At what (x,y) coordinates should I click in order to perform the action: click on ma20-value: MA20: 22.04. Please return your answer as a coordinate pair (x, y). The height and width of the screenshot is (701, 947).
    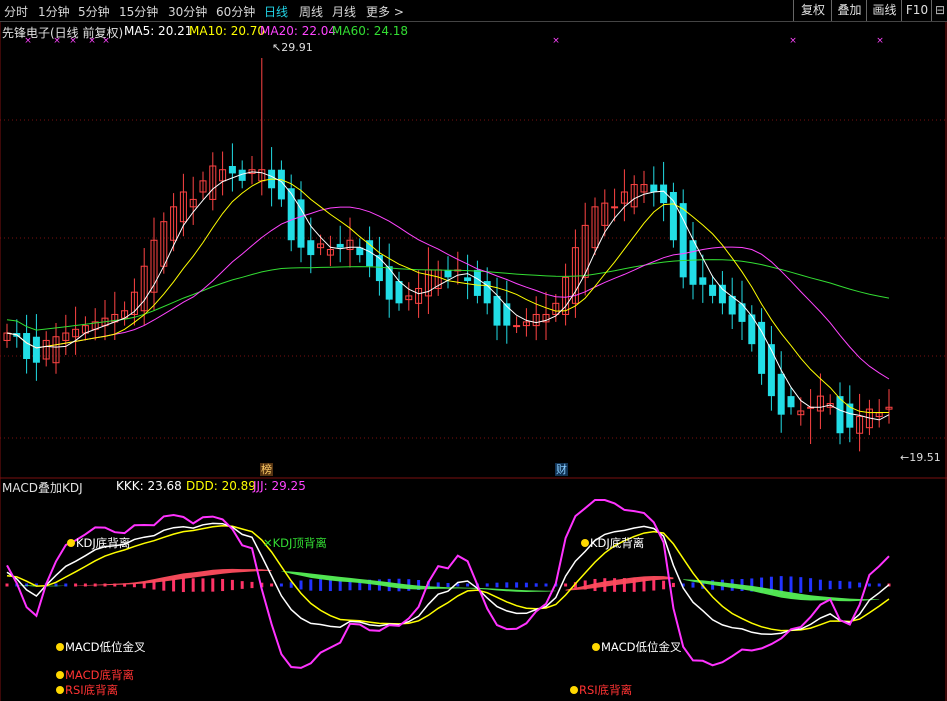
    Looking at the image, I should click on (298, 31).